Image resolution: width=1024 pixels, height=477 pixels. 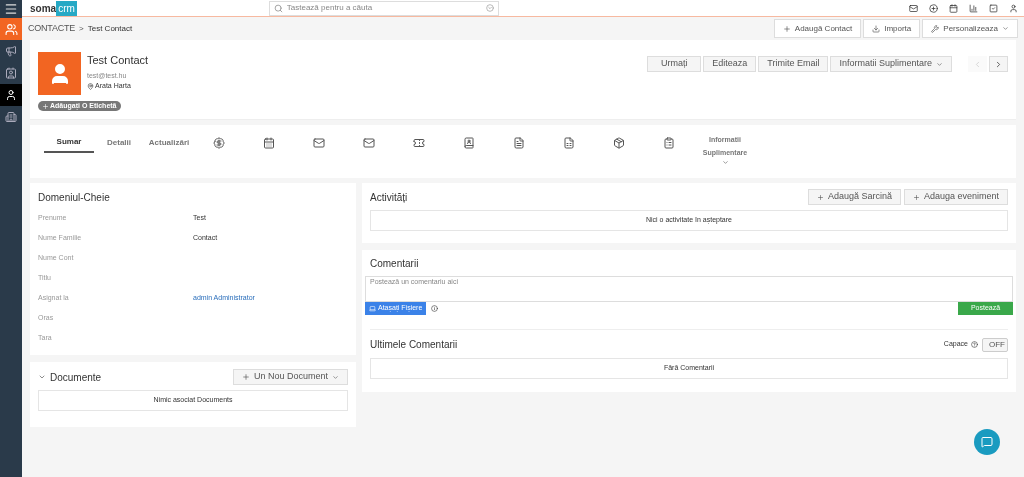 What do you see at coordinates (730, 64) in the screenshot?
I see `edit-button: Editeaza` at bounding box center [730, 64].